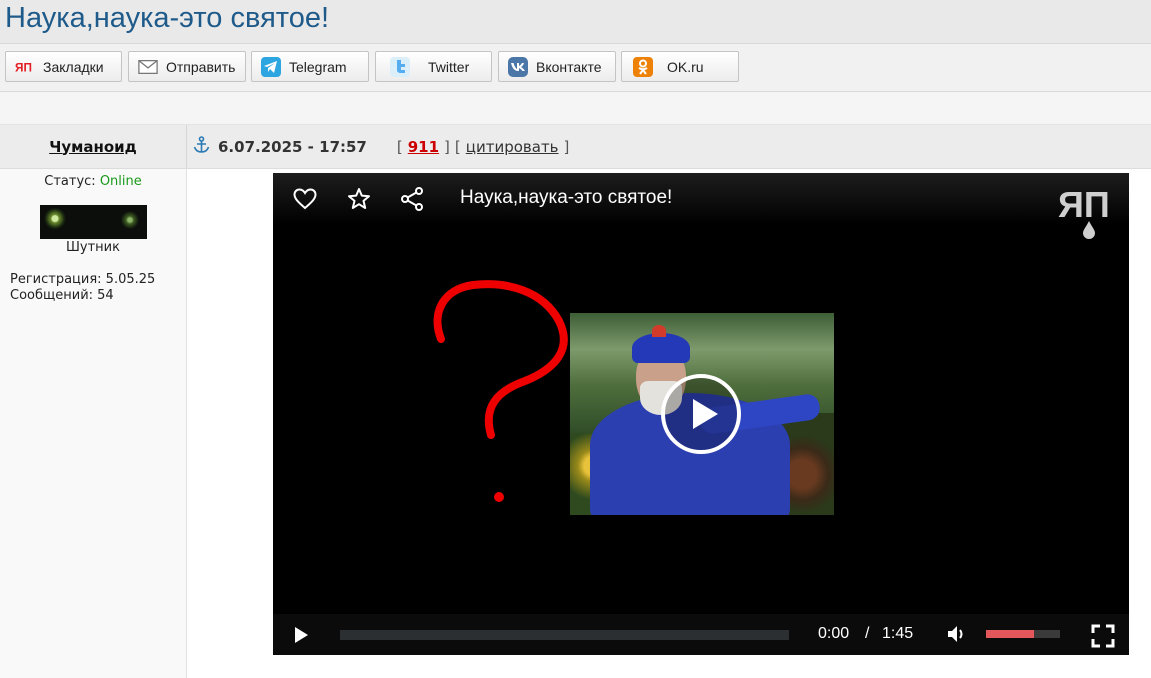 This screenshot has height=678, width=1151. What do you see at coordinates (1010, 634) in the screenshot?
I see `volume-fill` at bounding box center [1010, 634].